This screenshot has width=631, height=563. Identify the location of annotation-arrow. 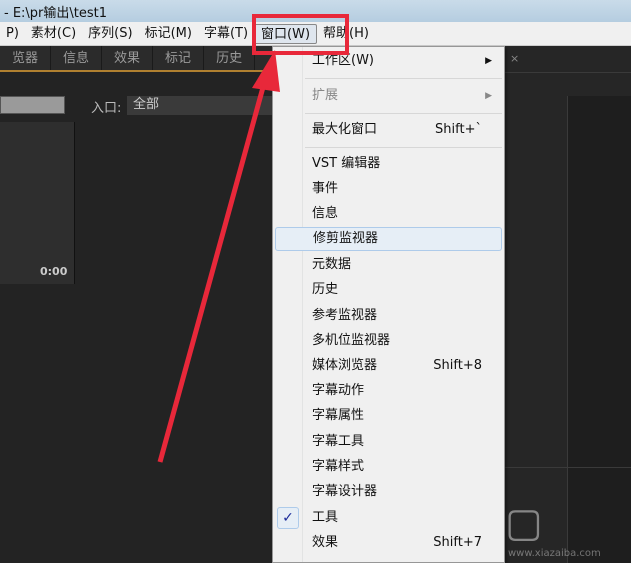
(218, 256).